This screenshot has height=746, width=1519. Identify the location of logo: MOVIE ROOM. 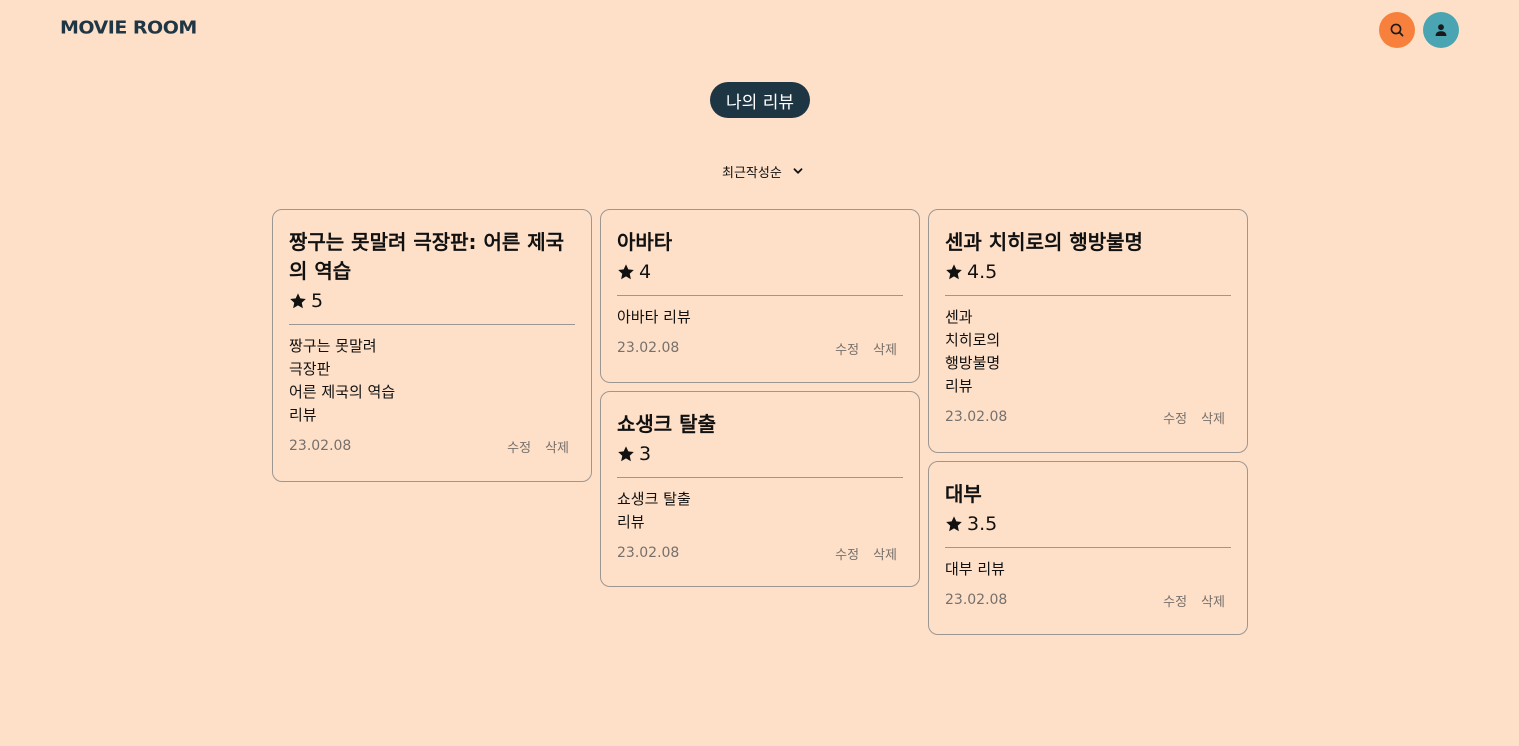
(128, 28).